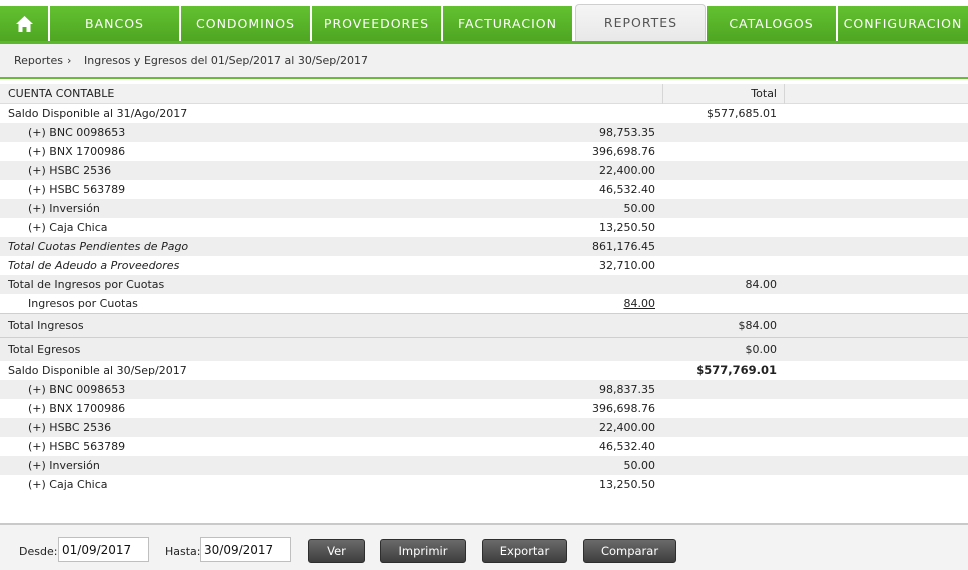  What do you see at coordinates (764, 93) in the screenshot?
I see `header-total: Total` at bounding box center [764, 93].